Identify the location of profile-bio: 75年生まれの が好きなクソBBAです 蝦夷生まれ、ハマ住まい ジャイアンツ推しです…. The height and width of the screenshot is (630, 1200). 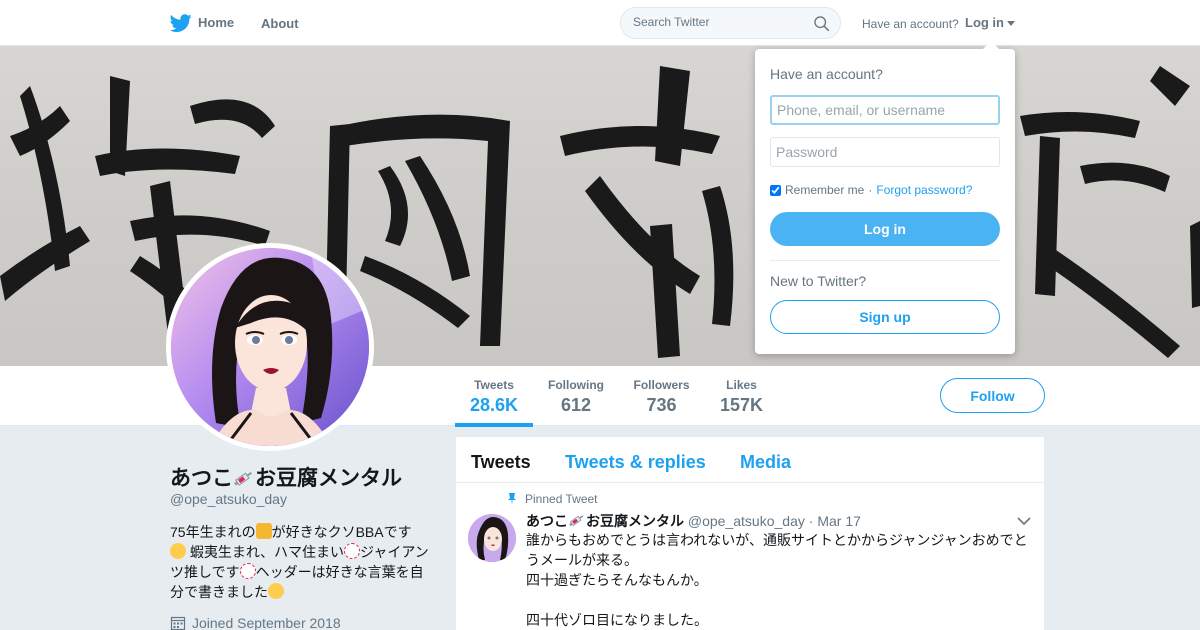
(302, 562).